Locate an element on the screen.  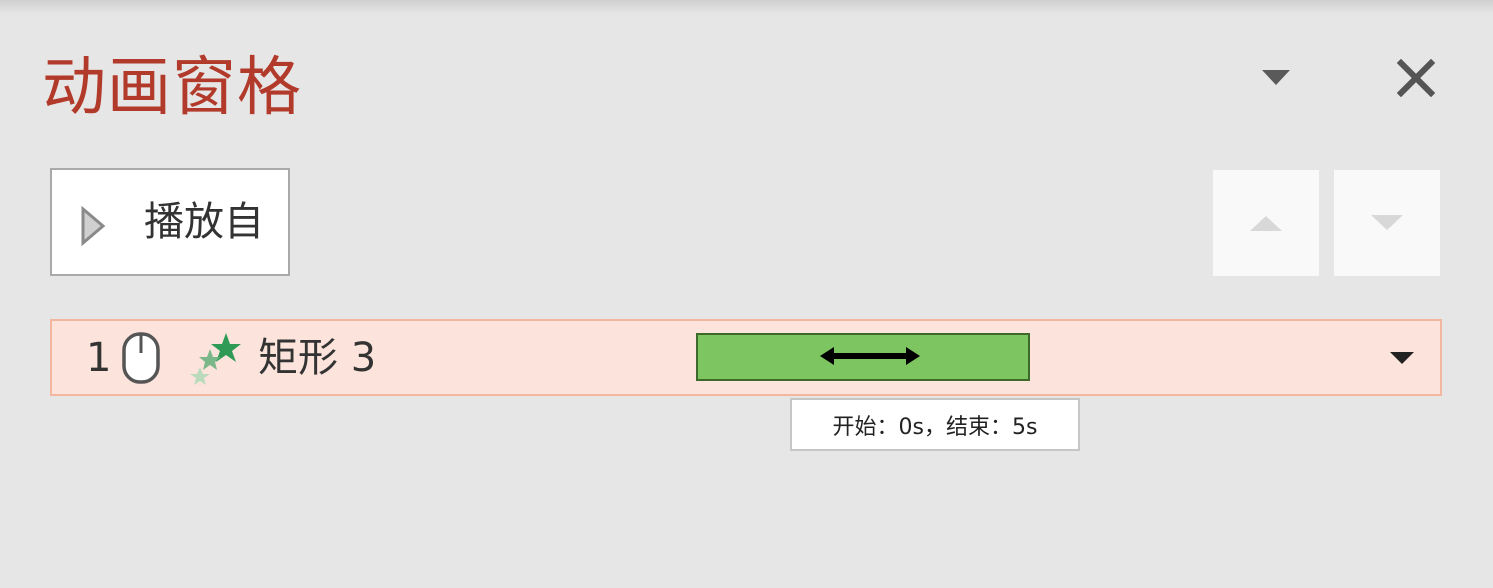
emphasis-stars-icon is located at coordinates (215, 359).